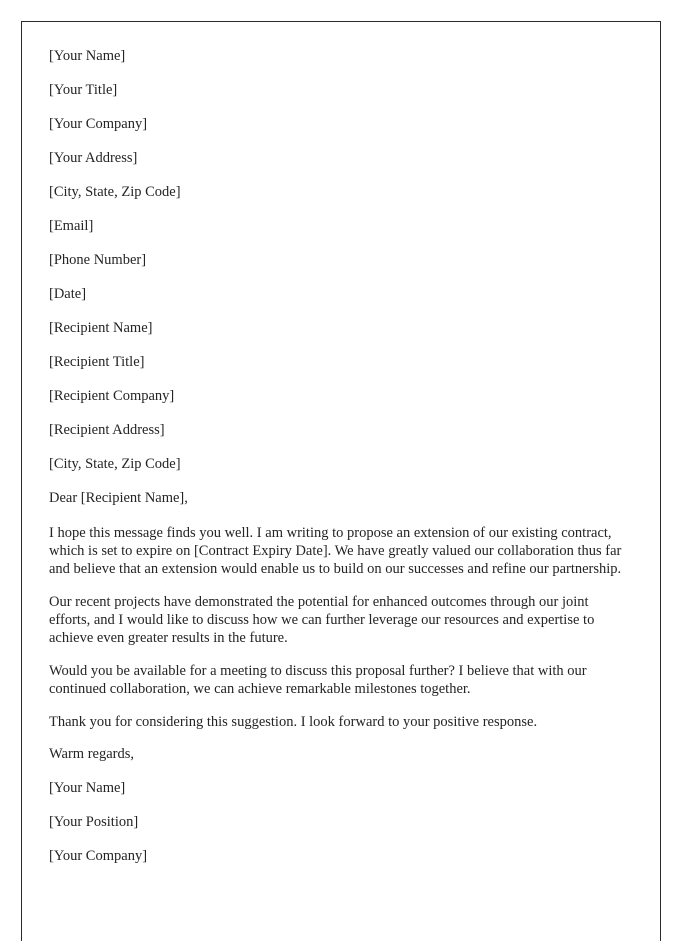 The image size is (700, 941). Describe the element at coordinates (118, 498) in the screenshot. I see `salutation: Dear [Recipient Name],` at that location.